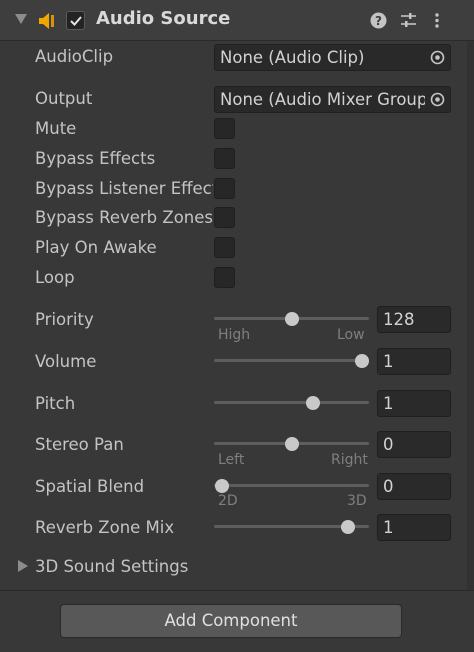 The width and height of the screenshot is (474, 652). What do you see at coordinates (327, 99) in the screenshot?
I see `output-value: None (Audio Mixer Group)` at bounding box center [327, 99].